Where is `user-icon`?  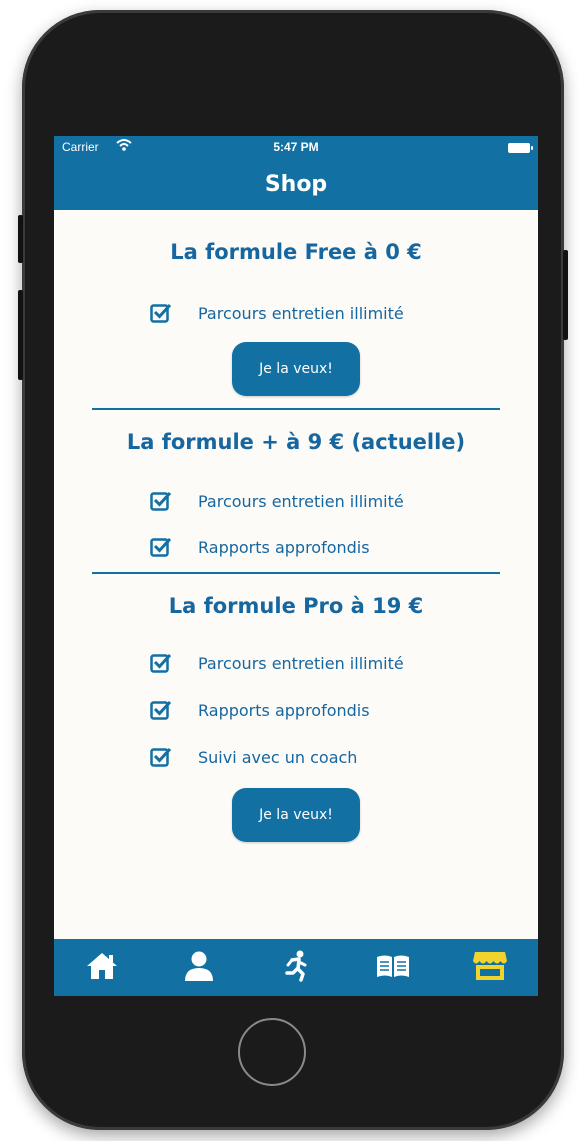 user-icon is located at coordinates (199, 968).